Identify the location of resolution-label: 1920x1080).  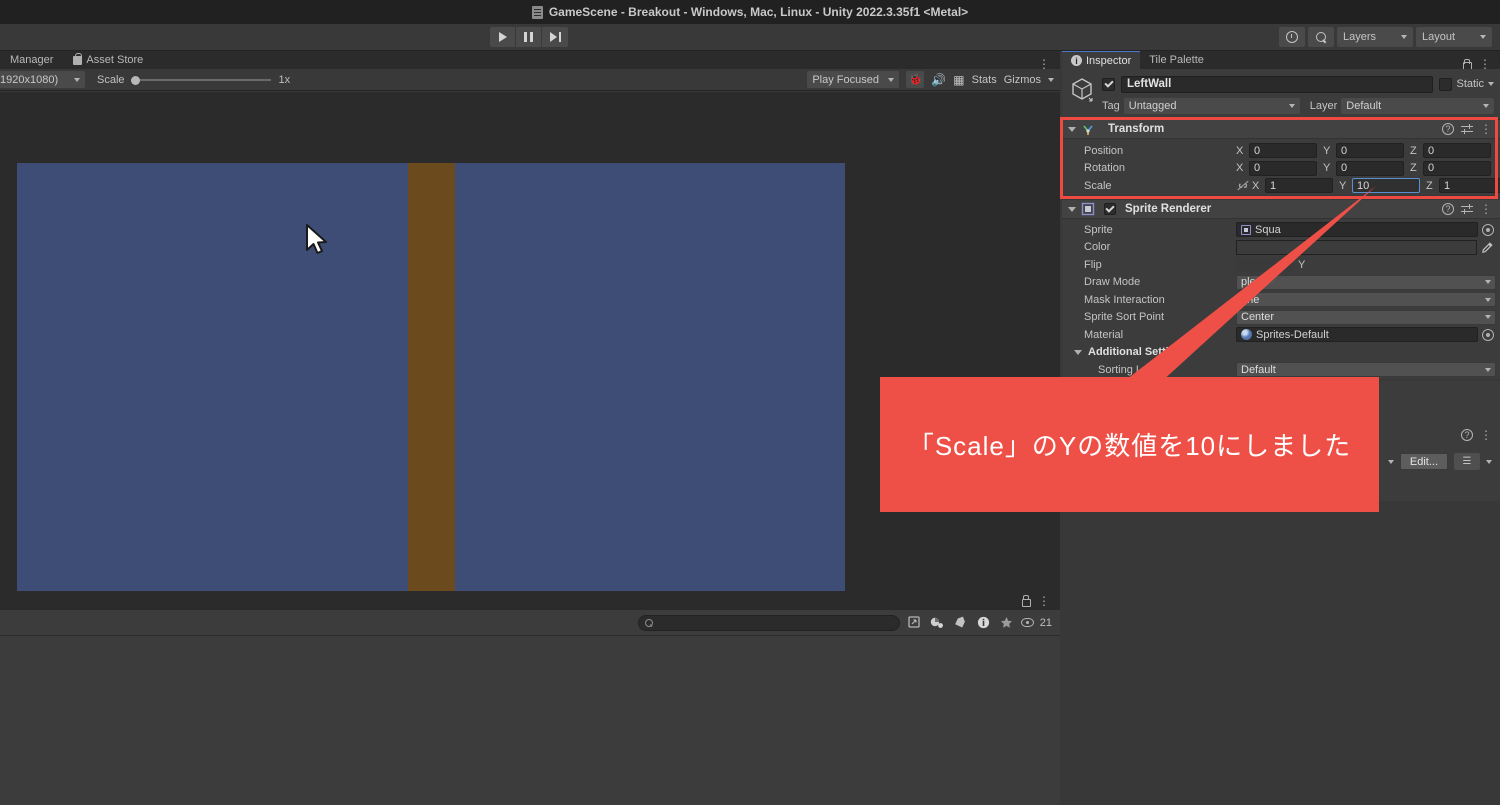
(29, 79).